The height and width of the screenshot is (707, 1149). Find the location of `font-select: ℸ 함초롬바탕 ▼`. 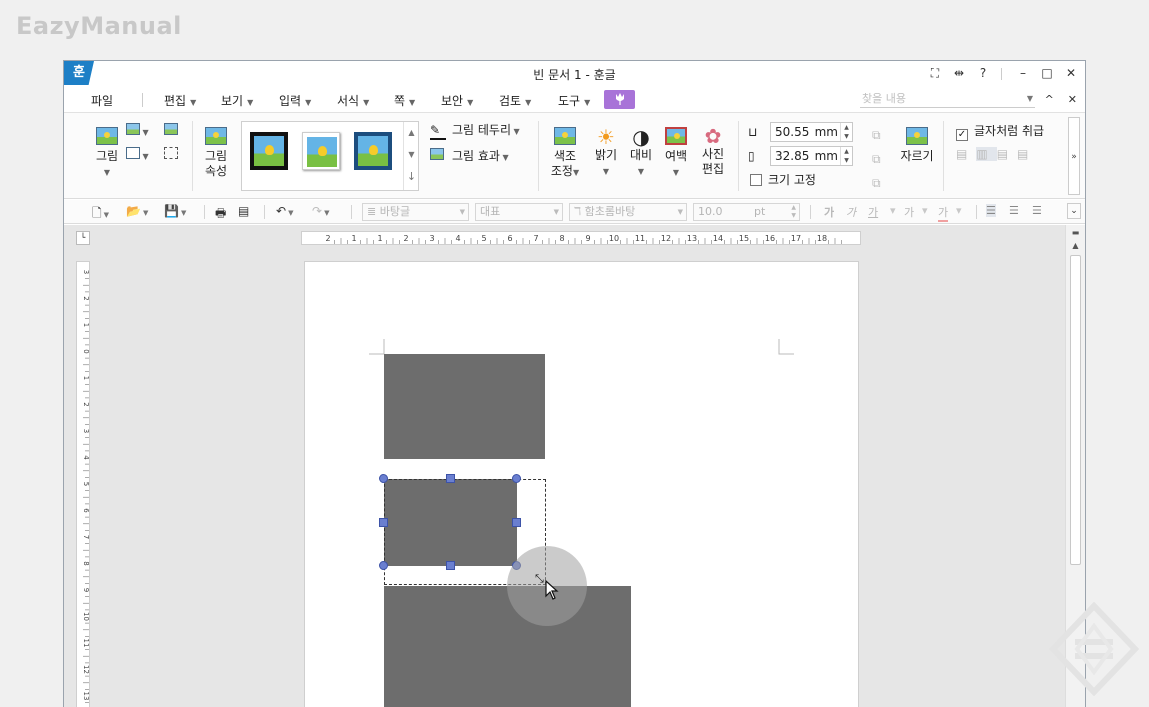

font-select: ℸ 함초롬바탕 ▼ is located at coordinates (628, 212).